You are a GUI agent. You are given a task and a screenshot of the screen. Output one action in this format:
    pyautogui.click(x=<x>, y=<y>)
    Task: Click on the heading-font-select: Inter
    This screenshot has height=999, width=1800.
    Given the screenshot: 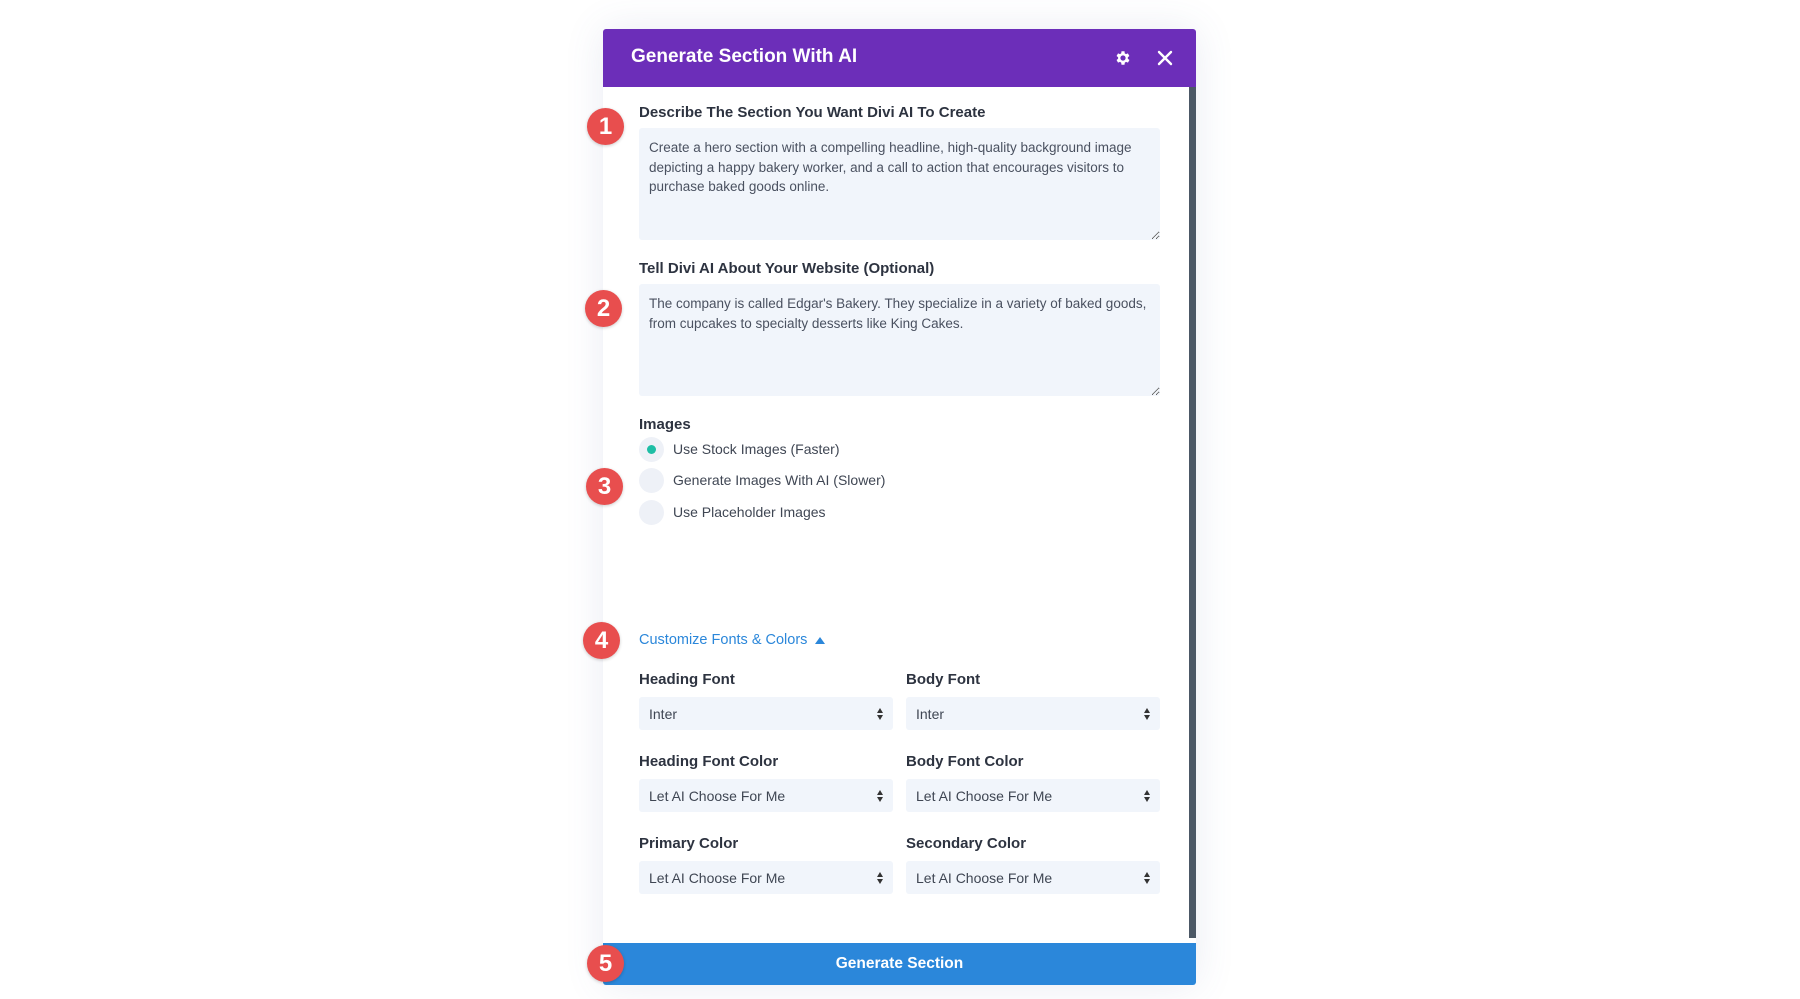 What is the action you would take?
    pyautogui.click(x=766, y=713)
    